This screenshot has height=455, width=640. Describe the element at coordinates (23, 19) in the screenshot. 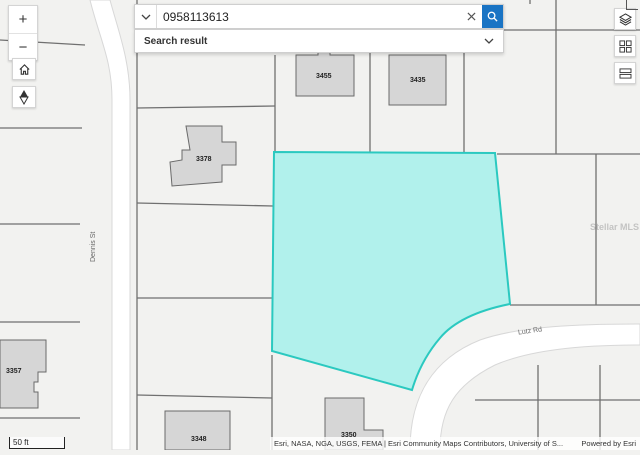

I see `zoom-in-button: +` at that location.